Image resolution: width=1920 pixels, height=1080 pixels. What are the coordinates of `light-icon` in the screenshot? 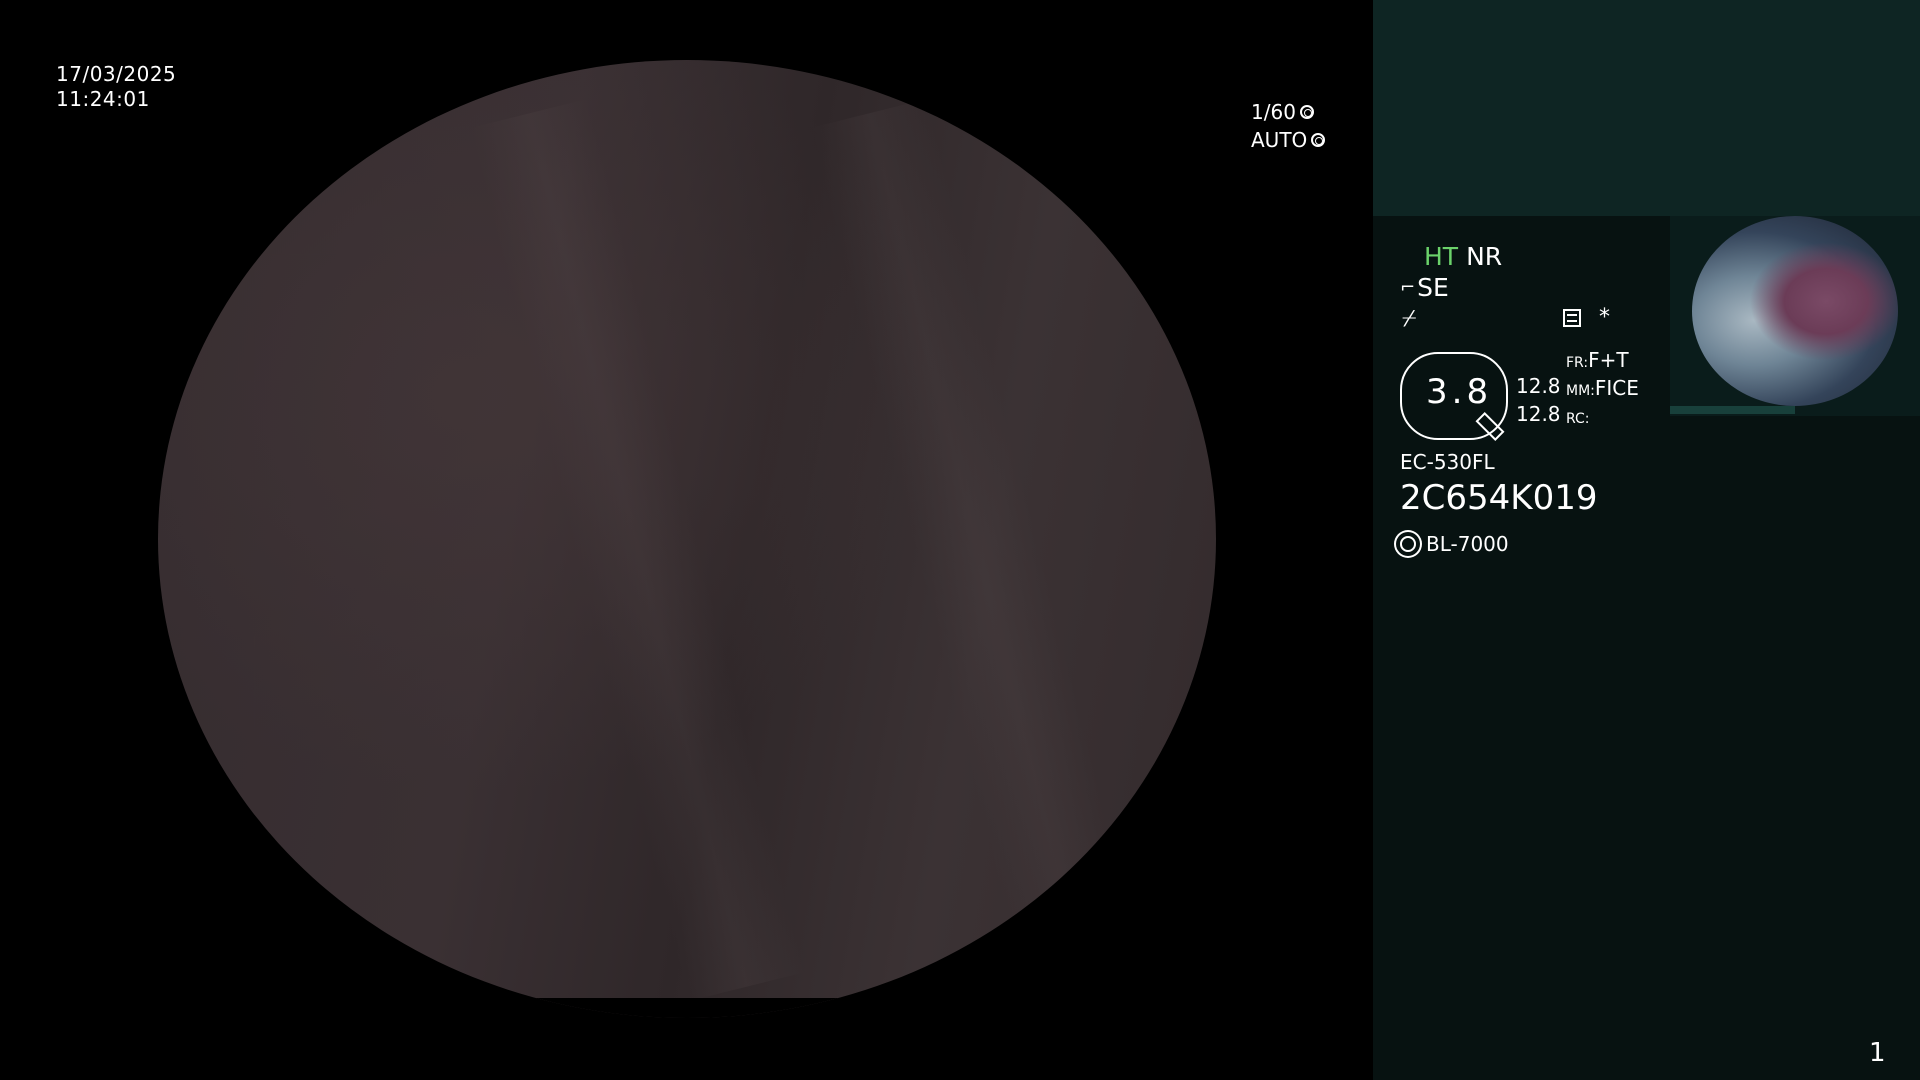 It's located at (1408, 544).